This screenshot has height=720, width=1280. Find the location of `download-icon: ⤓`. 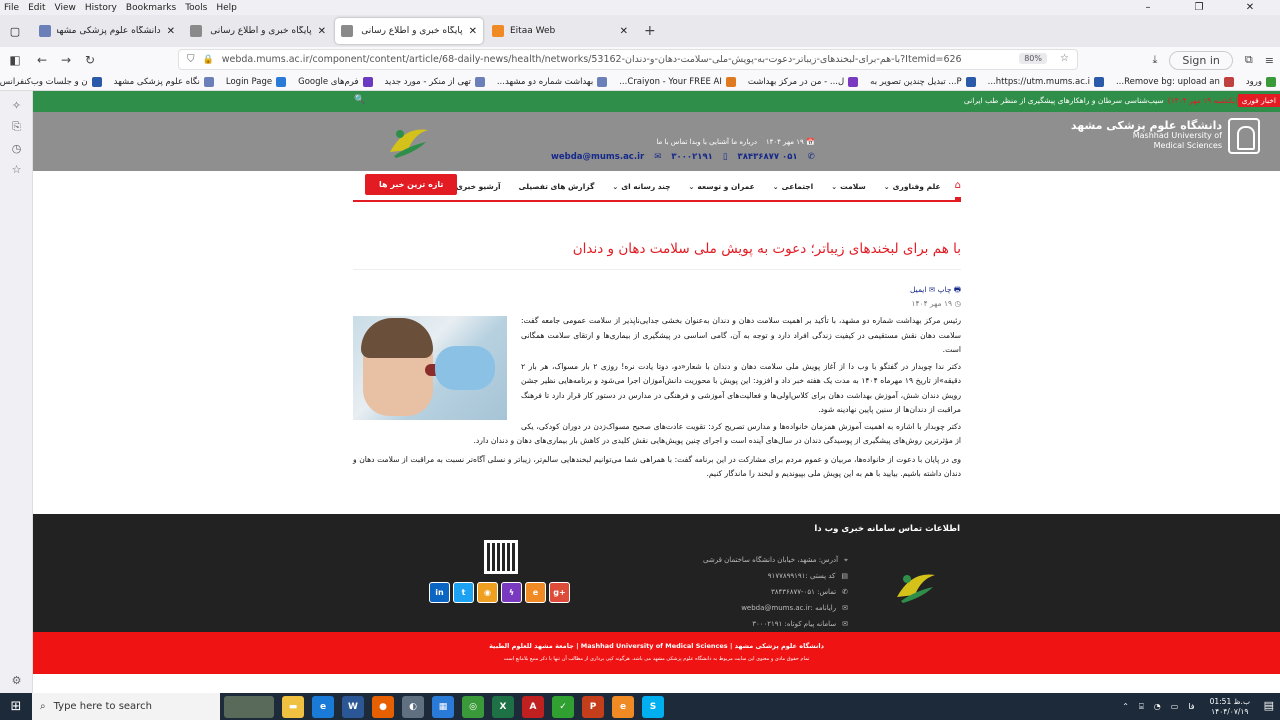

download-icon: ⤓ is located at coordinates (1155, 60).